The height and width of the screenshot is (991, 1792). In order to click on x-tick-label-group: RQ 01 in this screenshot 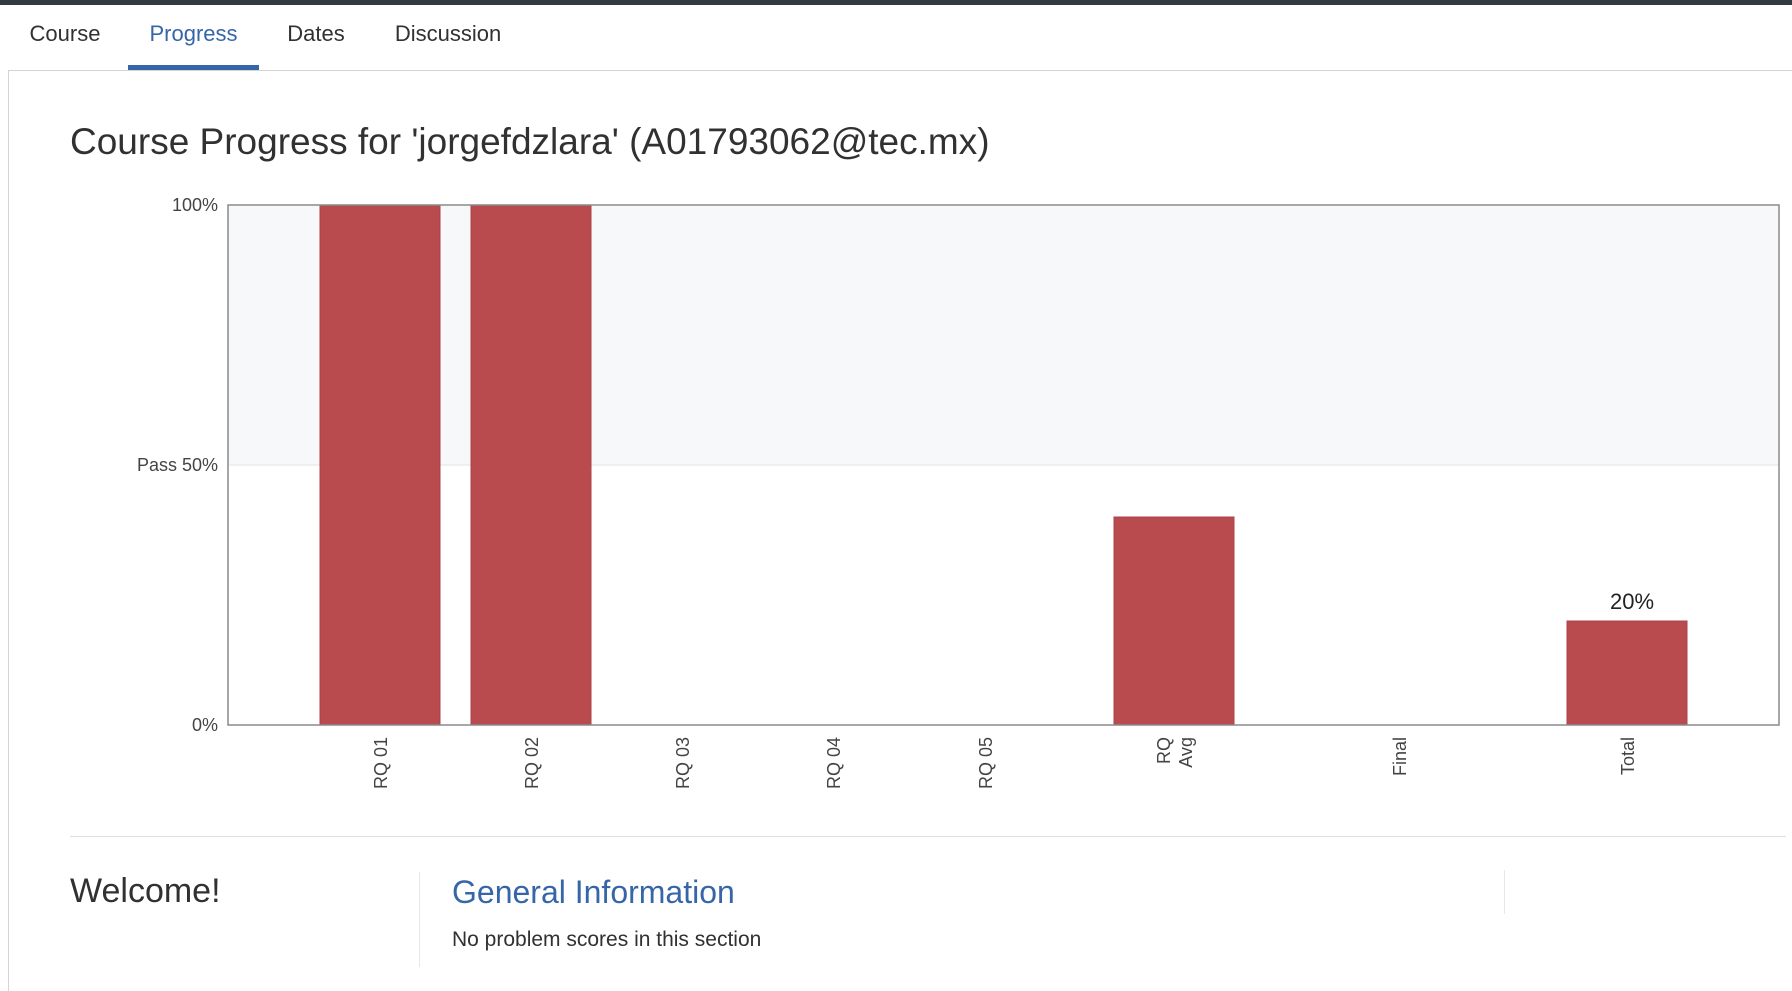, I will do `click(381, 763)`.